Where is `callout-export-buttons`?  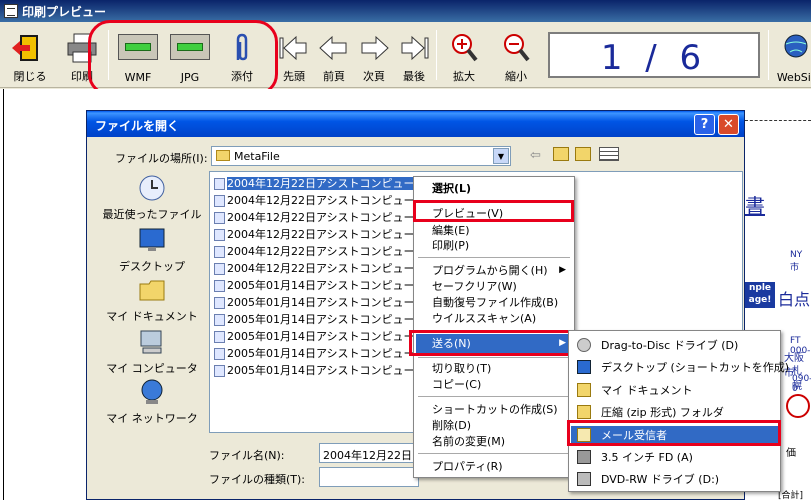
callout-export-buttons is located at coordinates (183, 58).